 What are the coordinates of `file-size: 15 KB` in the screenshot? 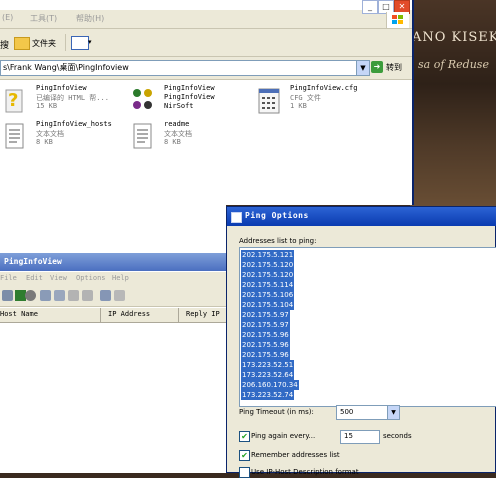 It's located at (47, 106).